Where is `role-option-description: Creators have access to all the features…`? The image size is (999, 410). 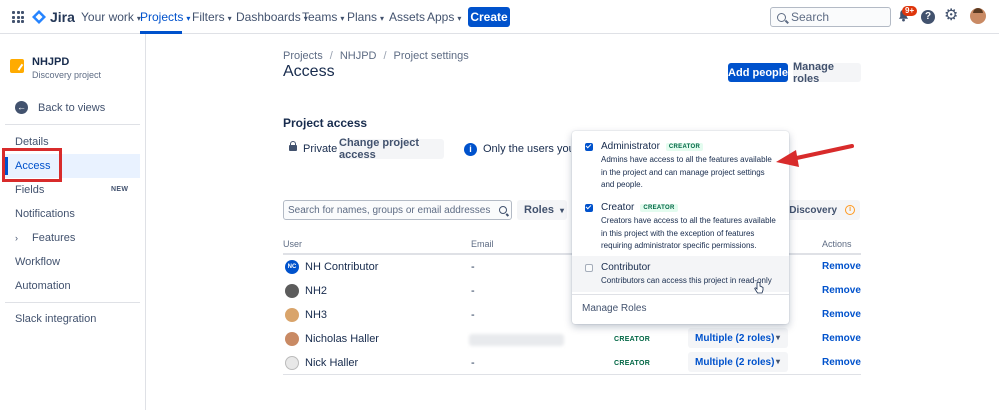
role-option-description: Creators have access to all the features… is located at coordinates (688, 233).